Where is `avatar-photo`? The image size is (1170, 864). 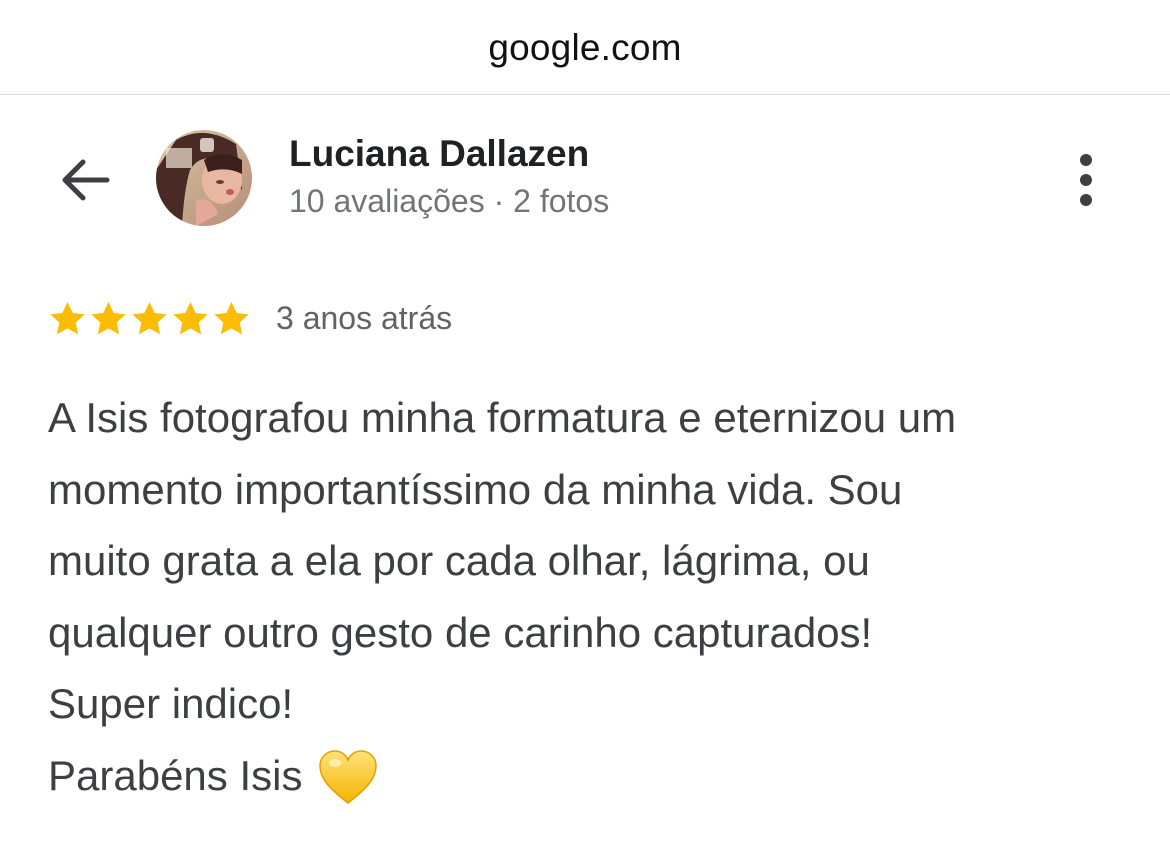
avatar-photo is located at coordinates (204, 178).